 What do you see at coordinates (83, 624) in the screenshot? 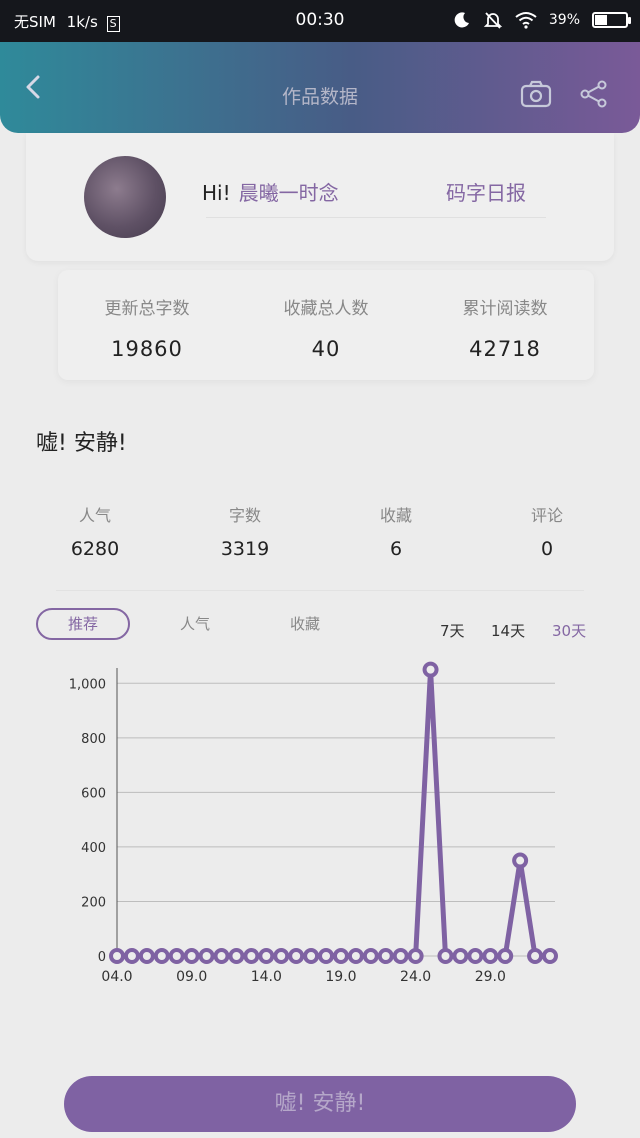
I see `tab-recommend: 推荐` at bounding box center [83, 624].